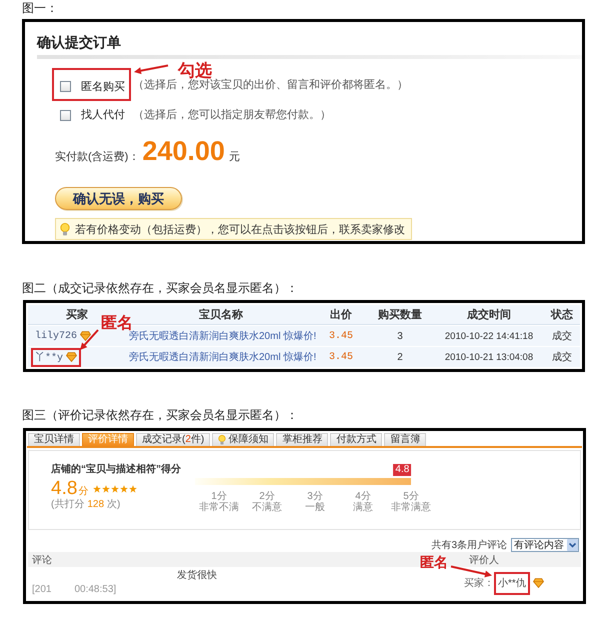 This screenshot has height=624, width=600. Describe the element at coordinates (219, 496) in the screenshot. I see `scale-score: 1分` at that location.